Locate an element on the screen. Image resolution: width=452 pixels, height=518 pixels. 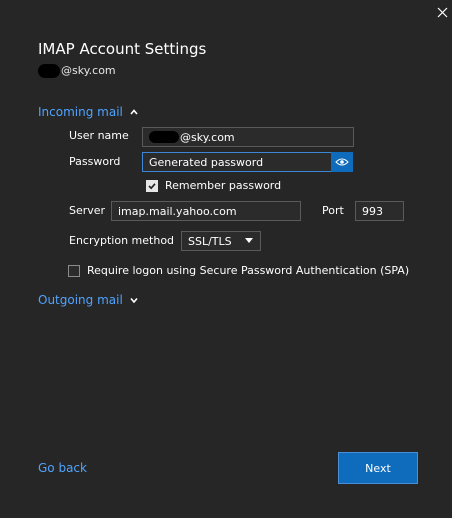
password-field: Generated password is located at coordinates (237, 162).